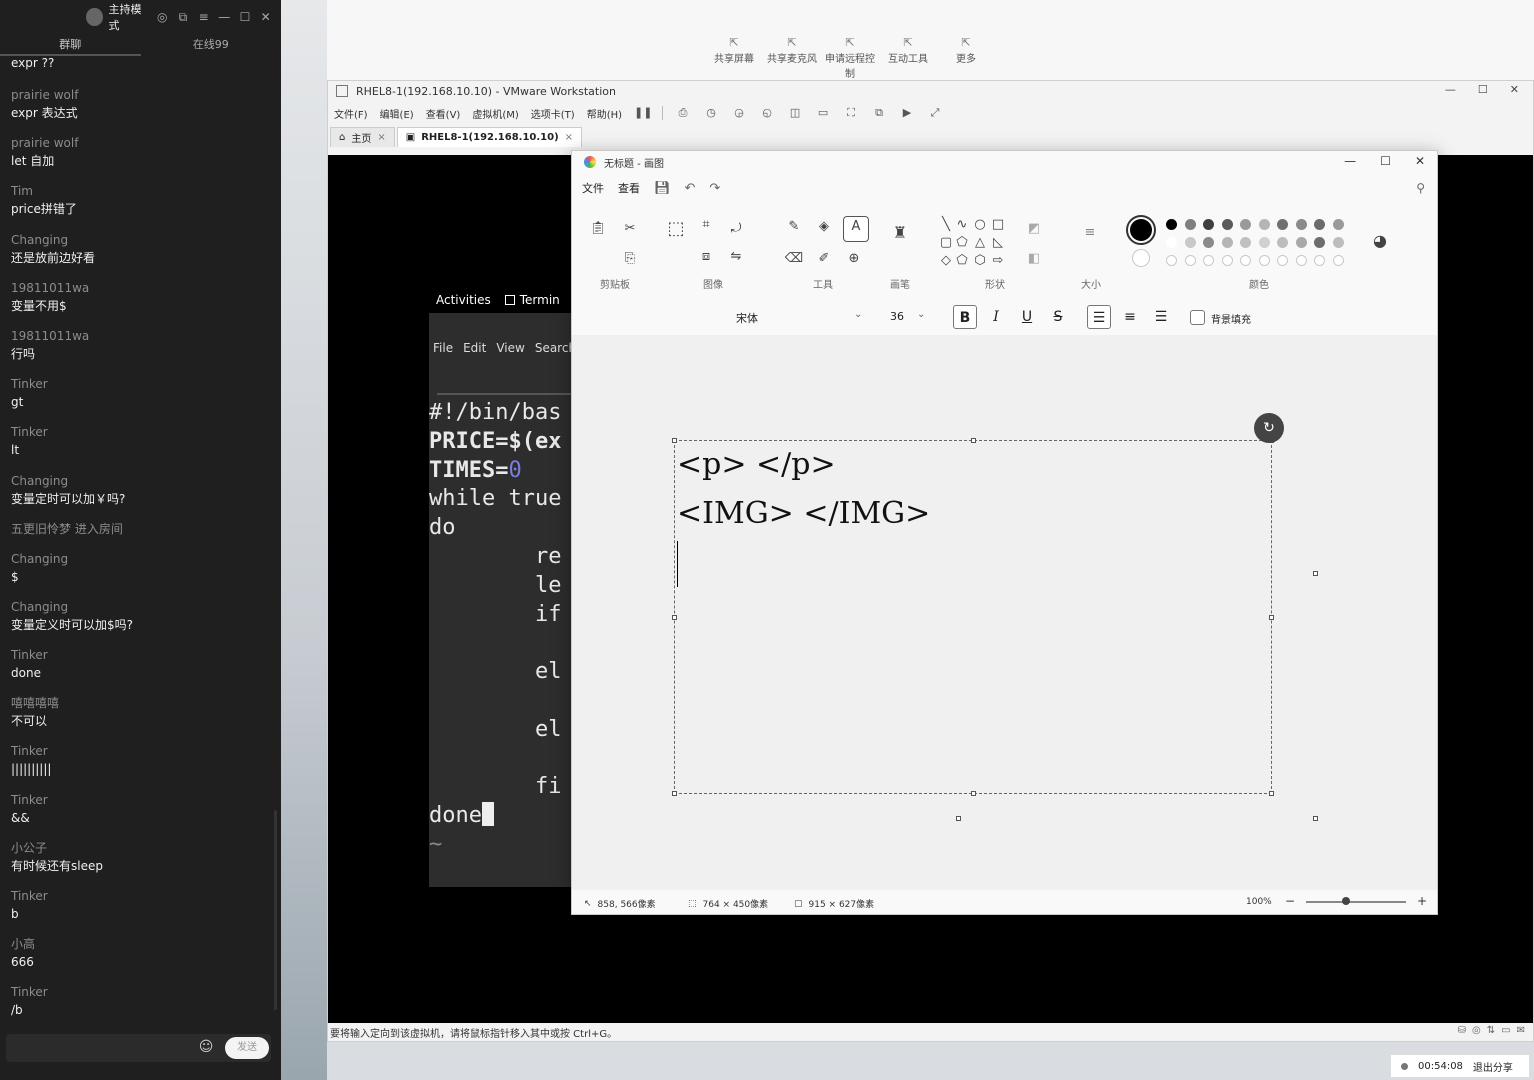 The height and width of the screenshot is (1080, 1534). What do you see at coordinates (973, 617) in the screenshot?
I see `text-box: <p> </p> <IMG> </IMG>` at bounding box center [973, 617].